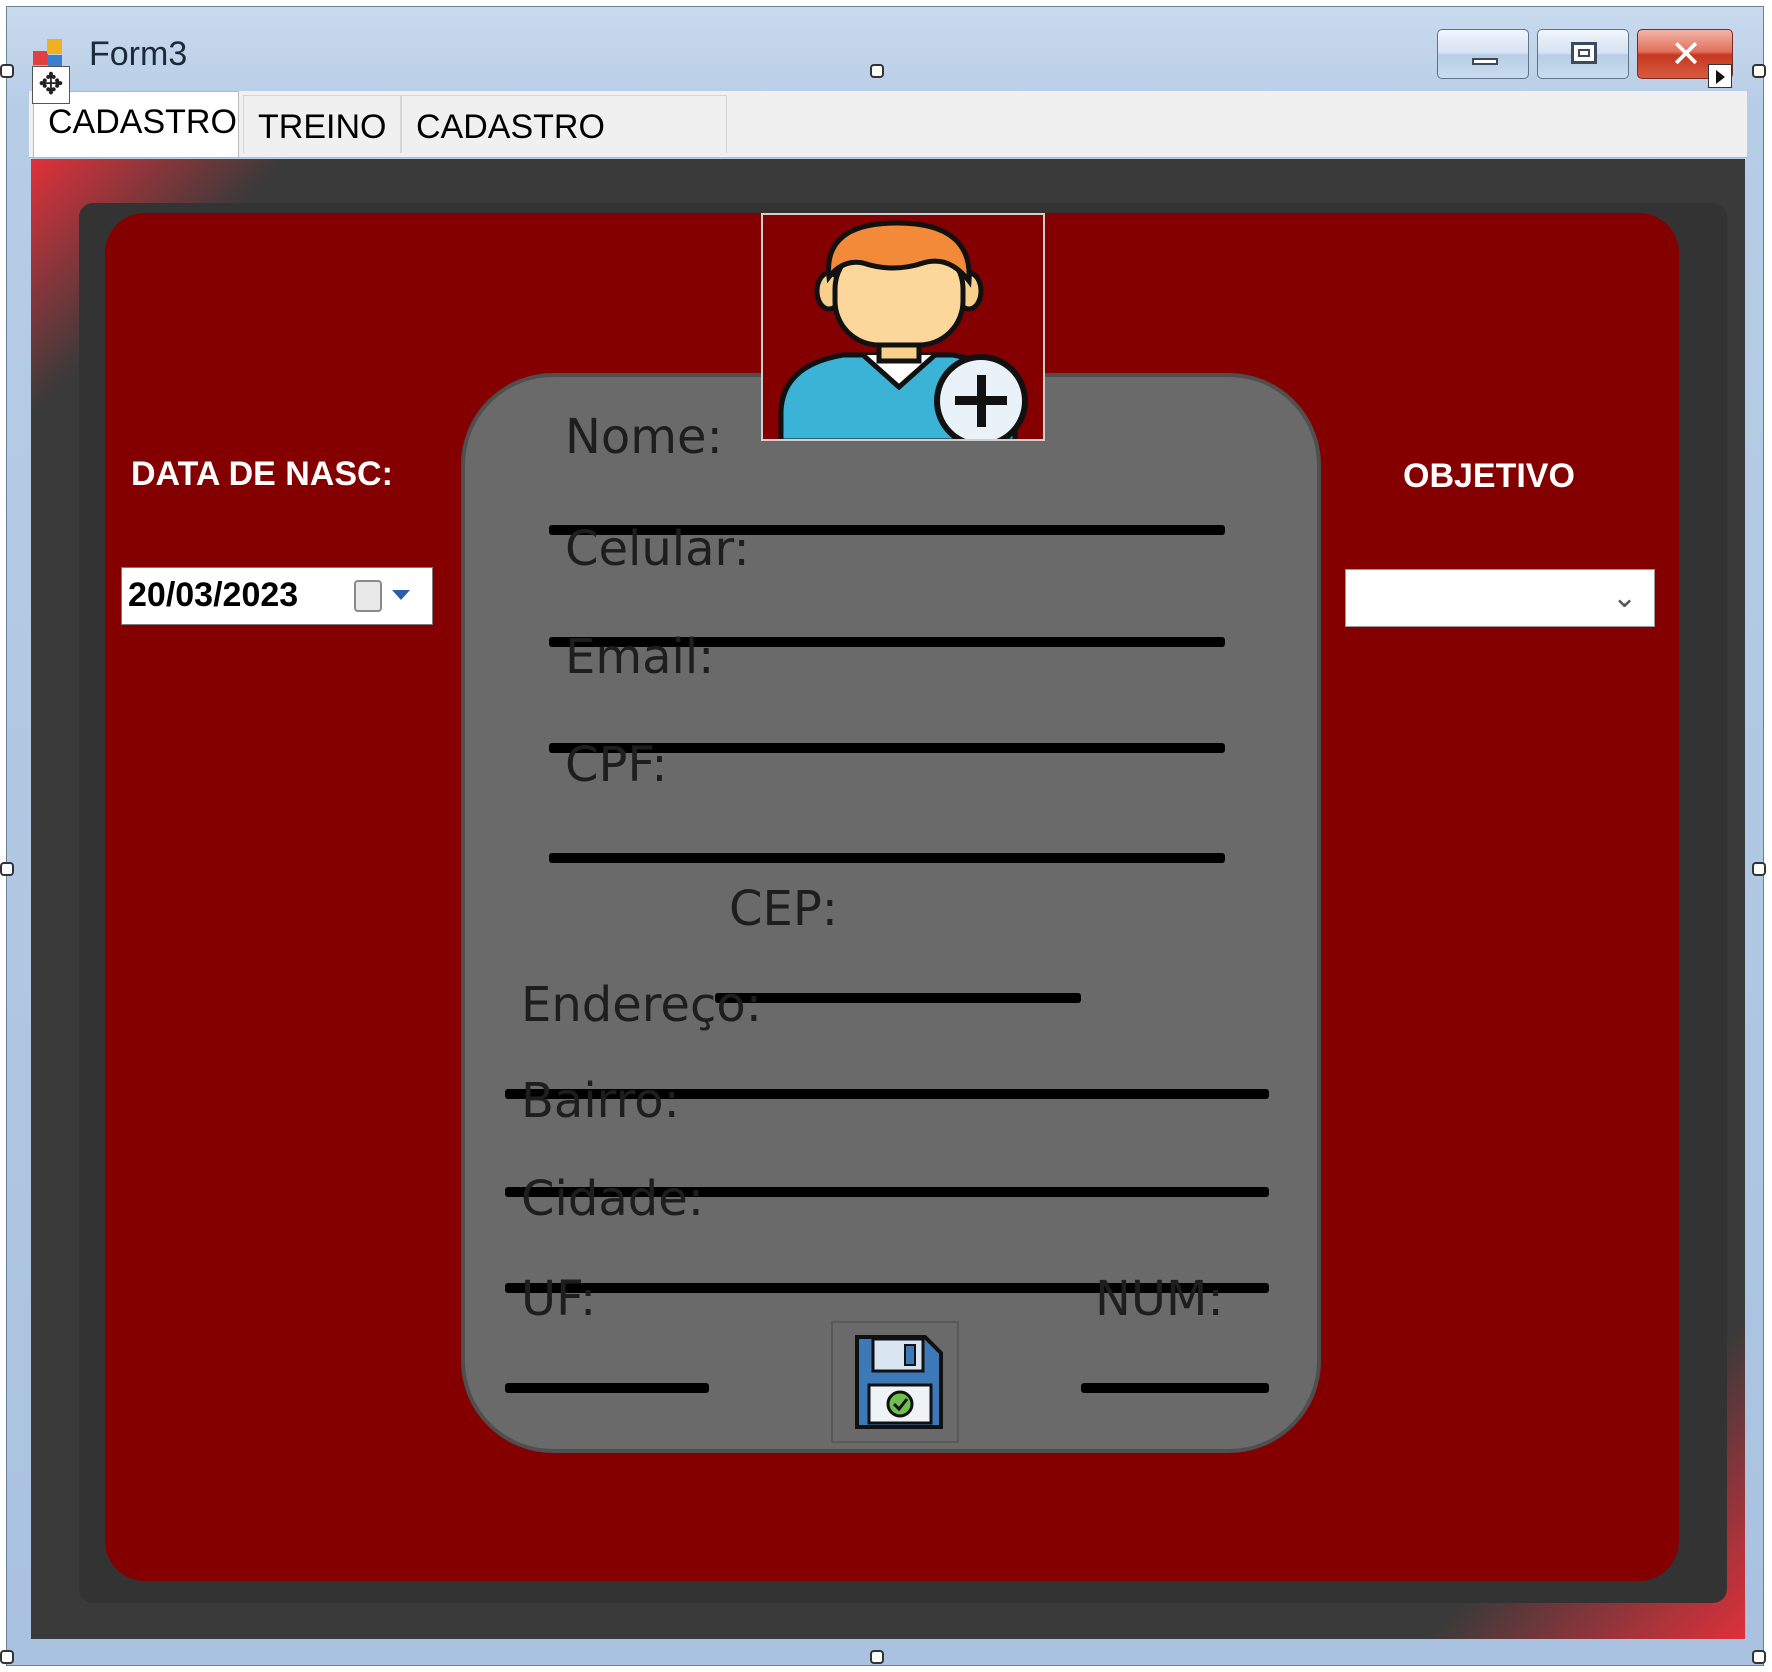 The width and height of the screenshot is (1772, 1672). I want to click on objetivo-label: OBJETIVO, so click(1489, 476).